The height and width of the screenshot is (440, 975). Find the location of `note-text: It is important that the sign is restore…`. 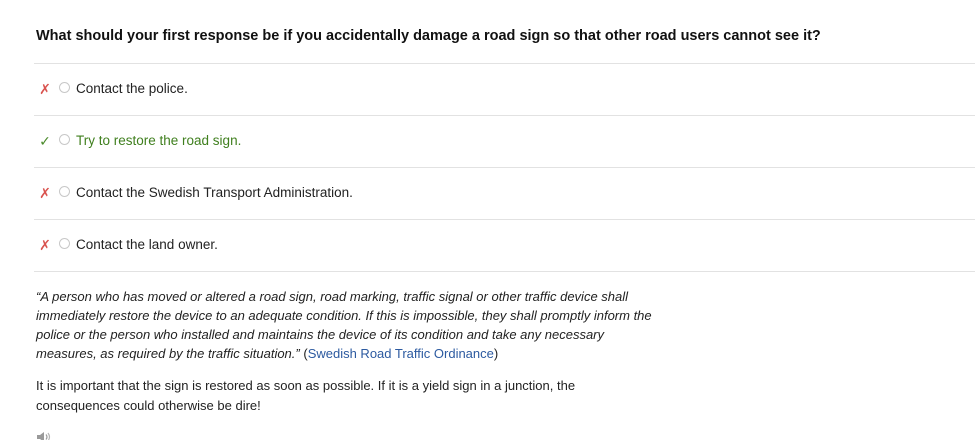

note-text: It is important that the sign is restore… is located at coordinates (306, 395).